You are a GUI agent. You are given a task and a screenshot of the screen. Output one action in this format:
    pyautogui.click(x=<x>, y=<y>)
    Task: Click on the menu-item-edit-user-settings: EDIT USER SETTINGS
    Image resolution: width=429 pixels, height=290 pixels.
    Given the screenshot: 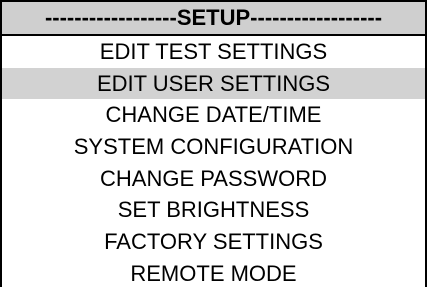 What is the action you would take?
    pyautogui.click(x=213, y=83)
    